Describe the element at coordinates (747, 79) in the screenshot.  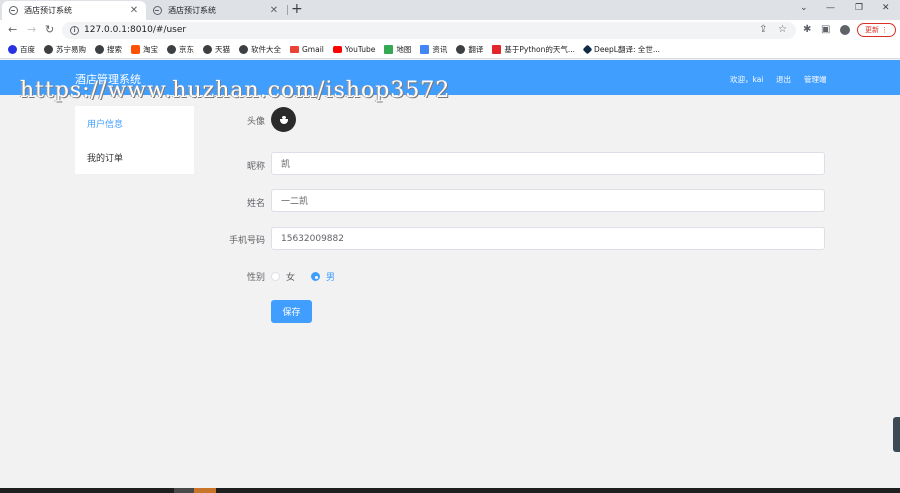
I see `welcome-text: 欢迎，kai` at that location.